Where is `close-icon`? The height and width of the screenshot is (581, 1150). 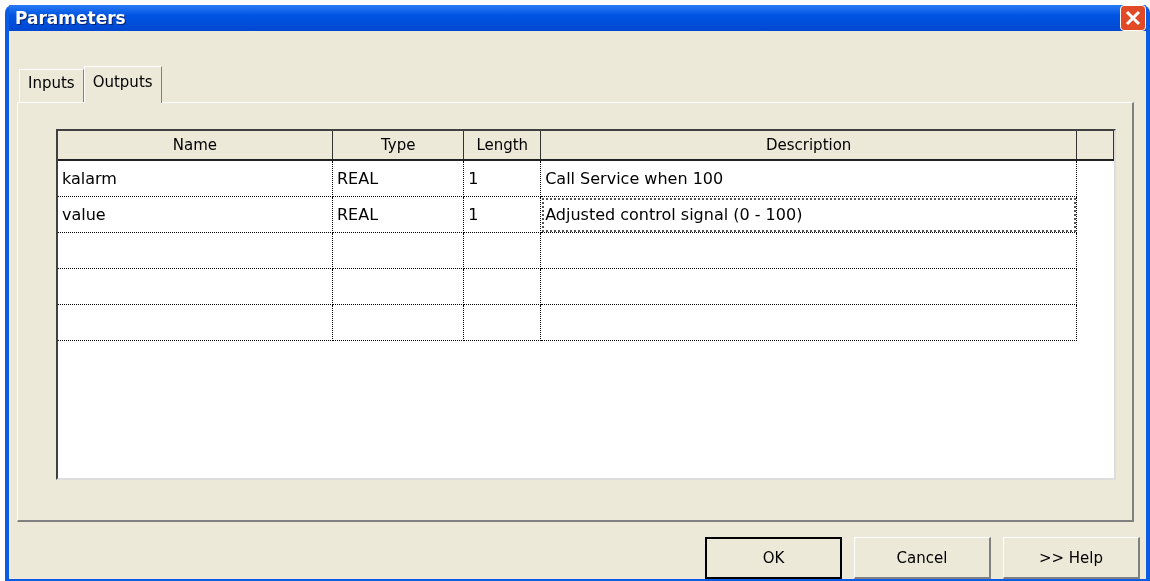 close-icon is located at coordinates (1133, 18).